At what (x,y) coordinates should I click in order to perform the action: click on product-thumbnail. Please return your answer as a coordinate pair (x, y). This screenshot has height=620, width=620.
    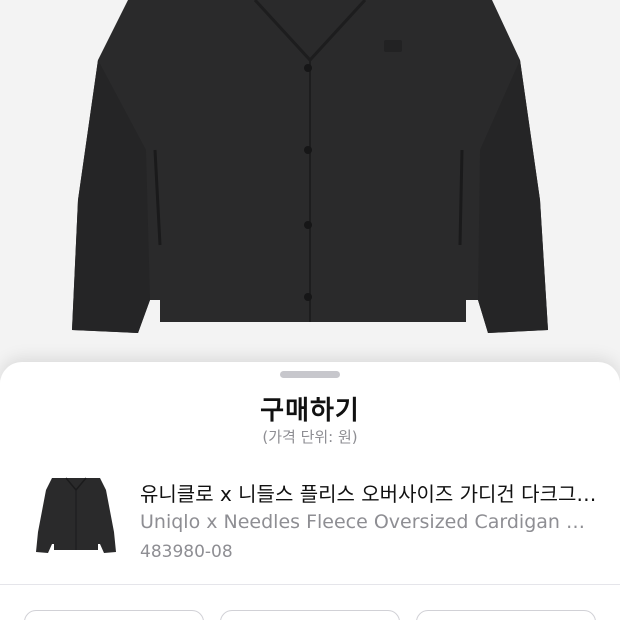
    Looking at the image, I should click on (76, 516).